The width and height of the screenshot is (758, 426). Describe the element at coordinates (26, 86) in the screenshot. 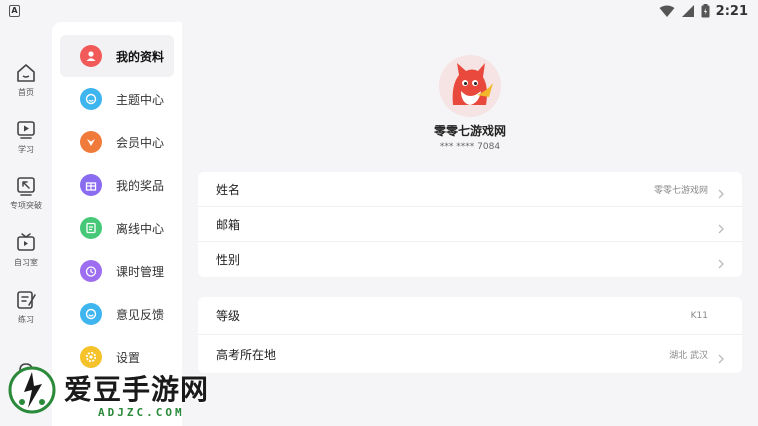

I see `rail-item-home: 首页` at that location.